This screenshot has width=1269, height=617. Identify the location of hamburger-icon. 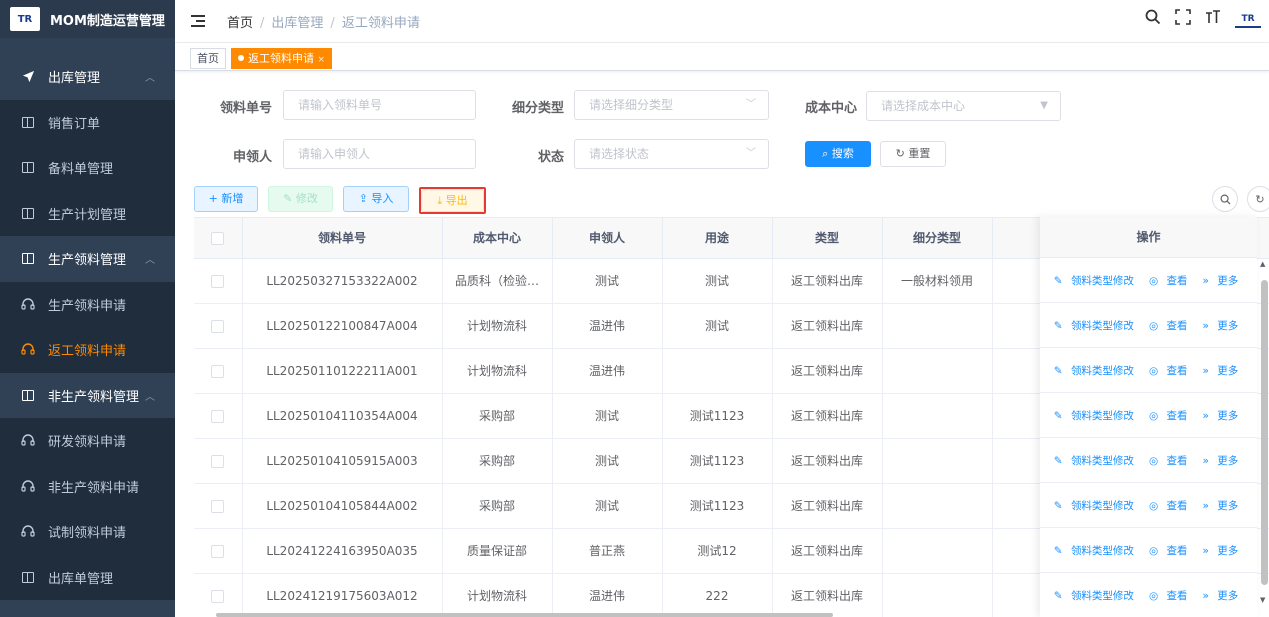
(198, 21).